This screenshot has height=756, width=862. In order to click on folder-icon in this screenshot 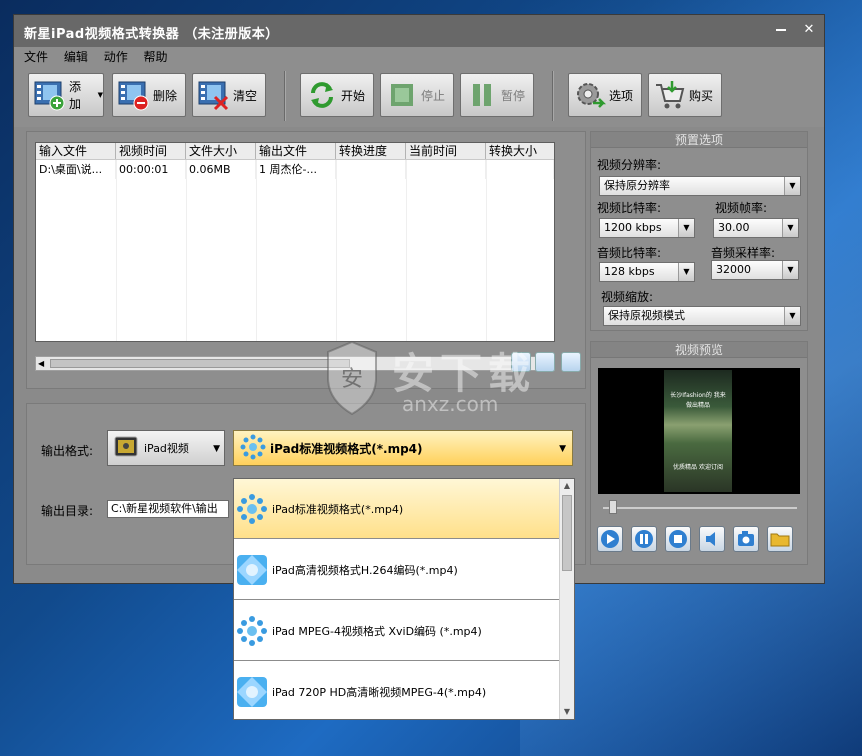, I will do `click(780, 539)`.